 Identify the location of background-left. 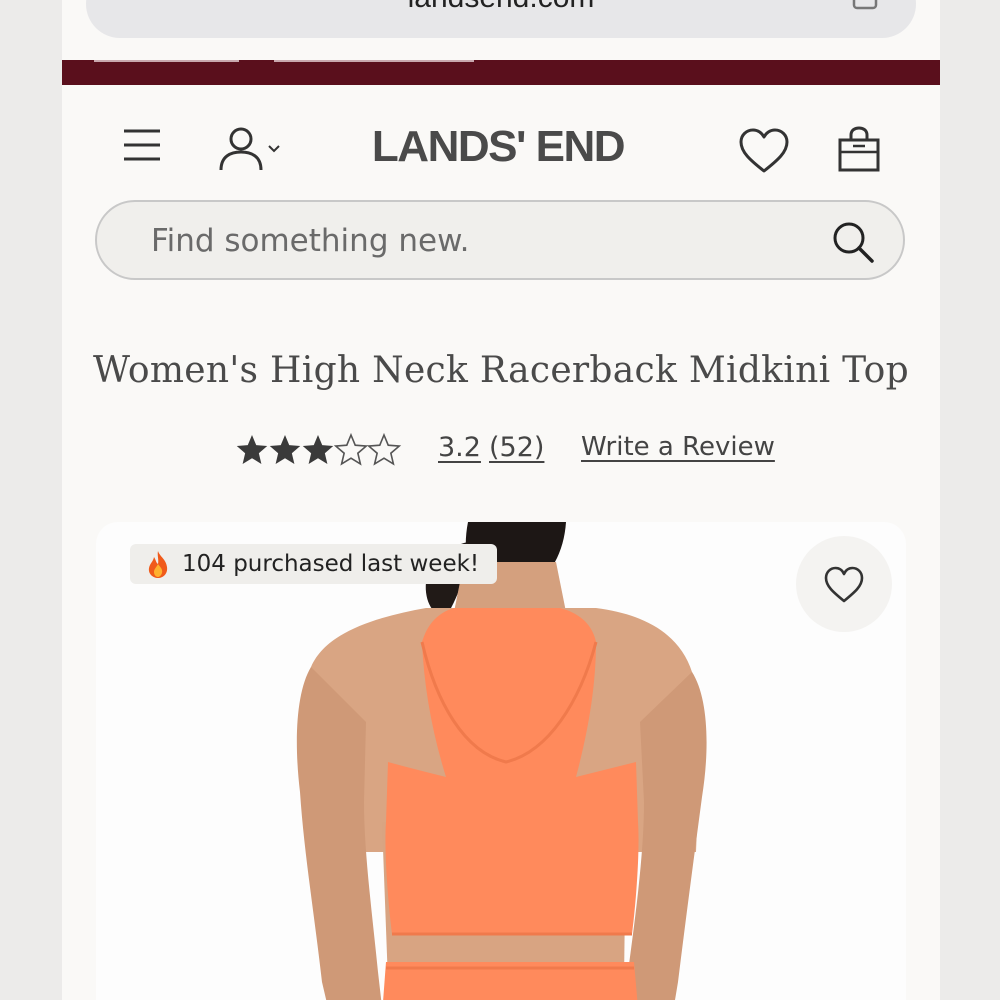
(31, 500).